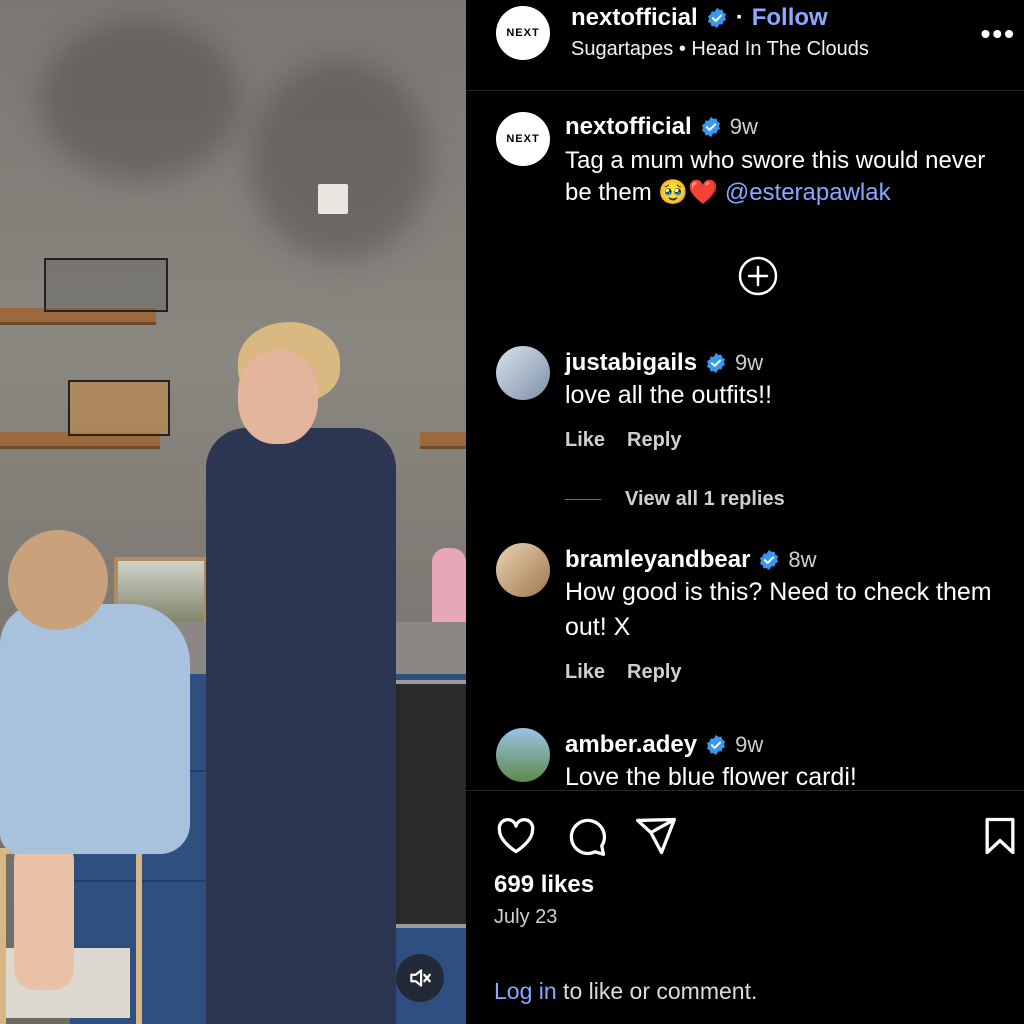 This screenshot has width=1024, height=1024. I want to click on child-legs, so click(44, 915).